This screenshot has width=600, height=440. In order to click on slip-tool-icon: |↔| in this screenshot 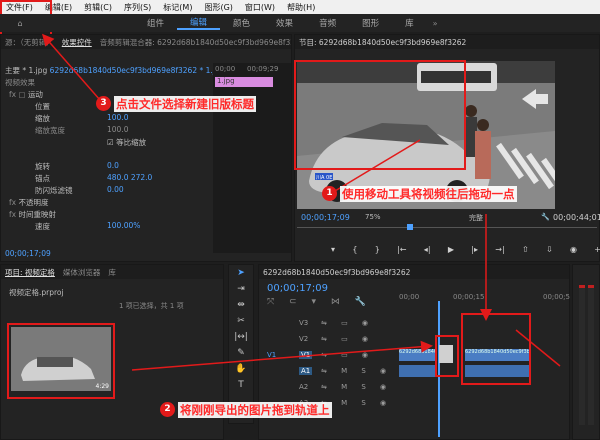, I will do `click(241, 338)`.